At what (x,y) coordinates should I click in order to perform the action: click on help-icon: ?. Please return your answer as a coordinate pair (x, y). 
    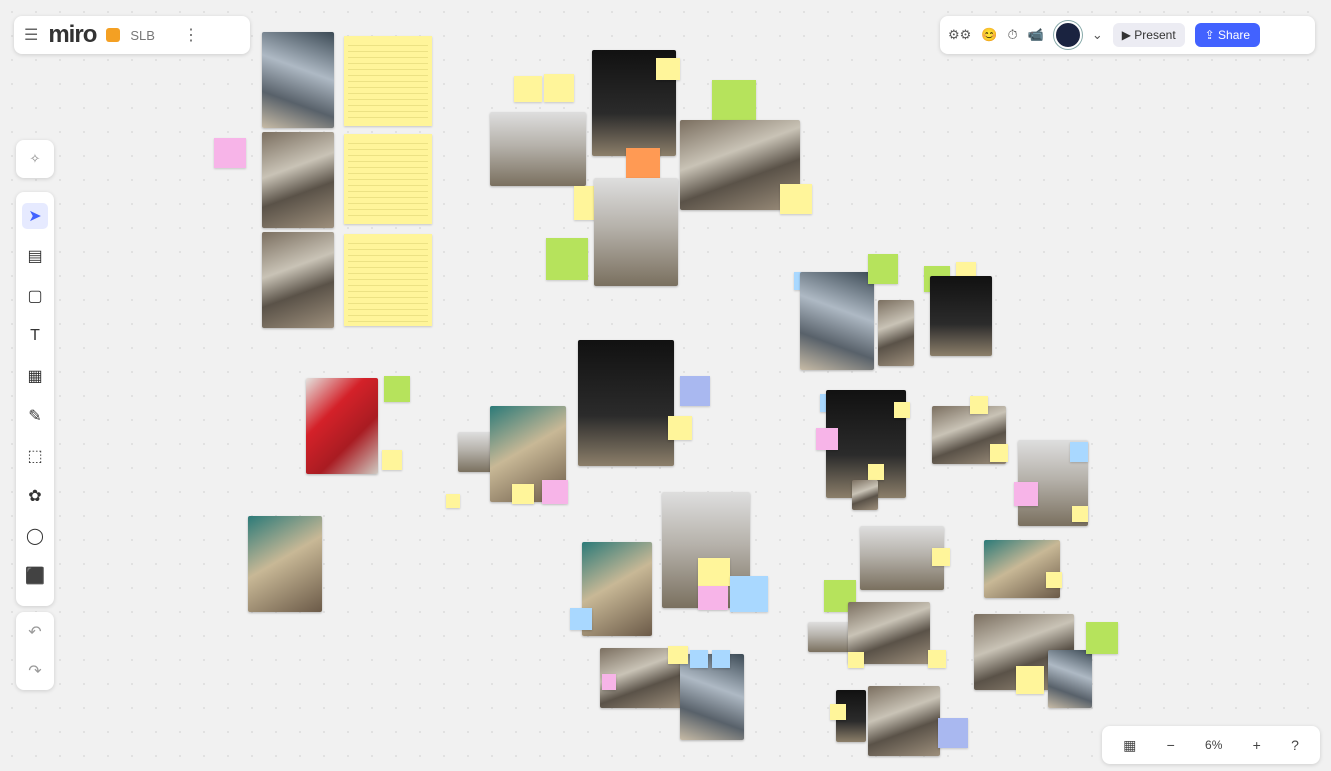
    Looking at the image, I should click on (1295, 745).